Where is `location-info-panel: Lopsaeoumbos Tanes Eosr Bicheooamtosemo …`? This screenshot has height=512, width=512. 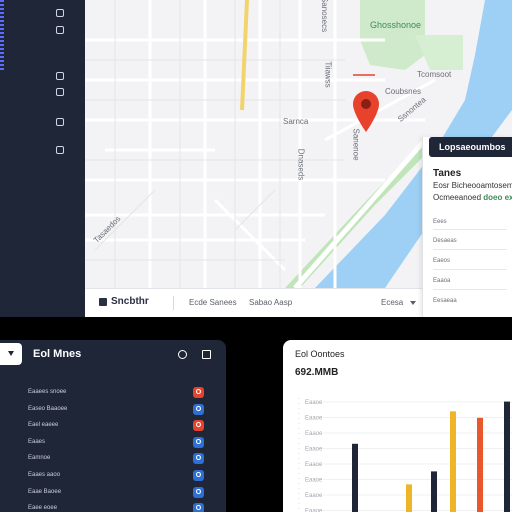
location-info-panel: Lopsaeoumbos Tanes Eosr Bicheooamtosemo … is located at coordinates (467, 227).